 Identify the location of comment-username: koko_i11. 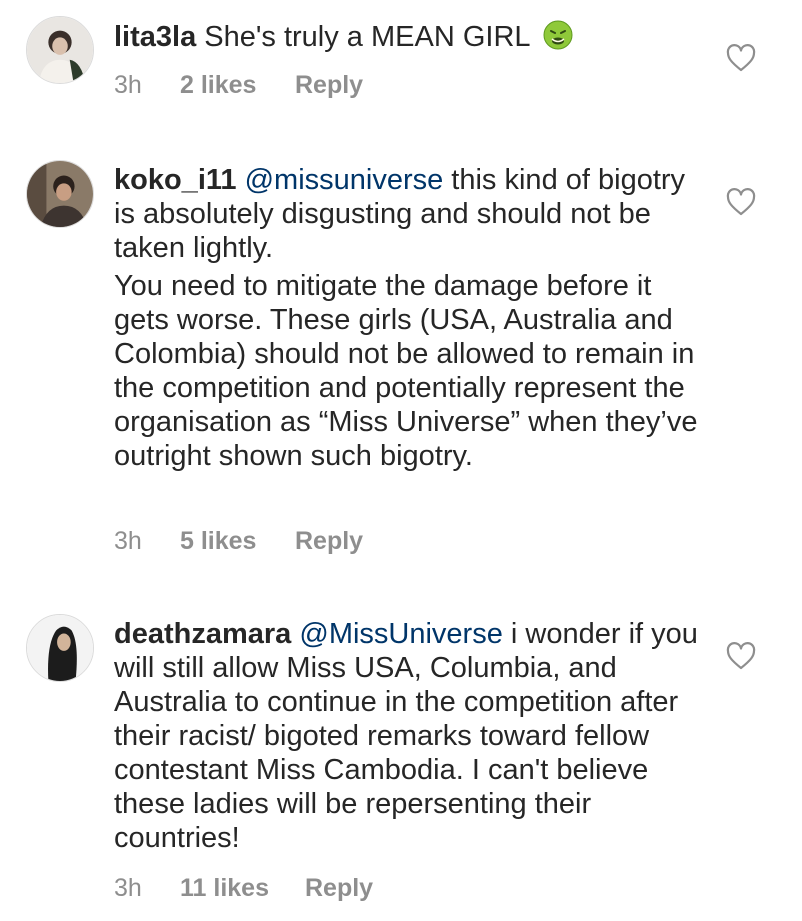
(175, 180).